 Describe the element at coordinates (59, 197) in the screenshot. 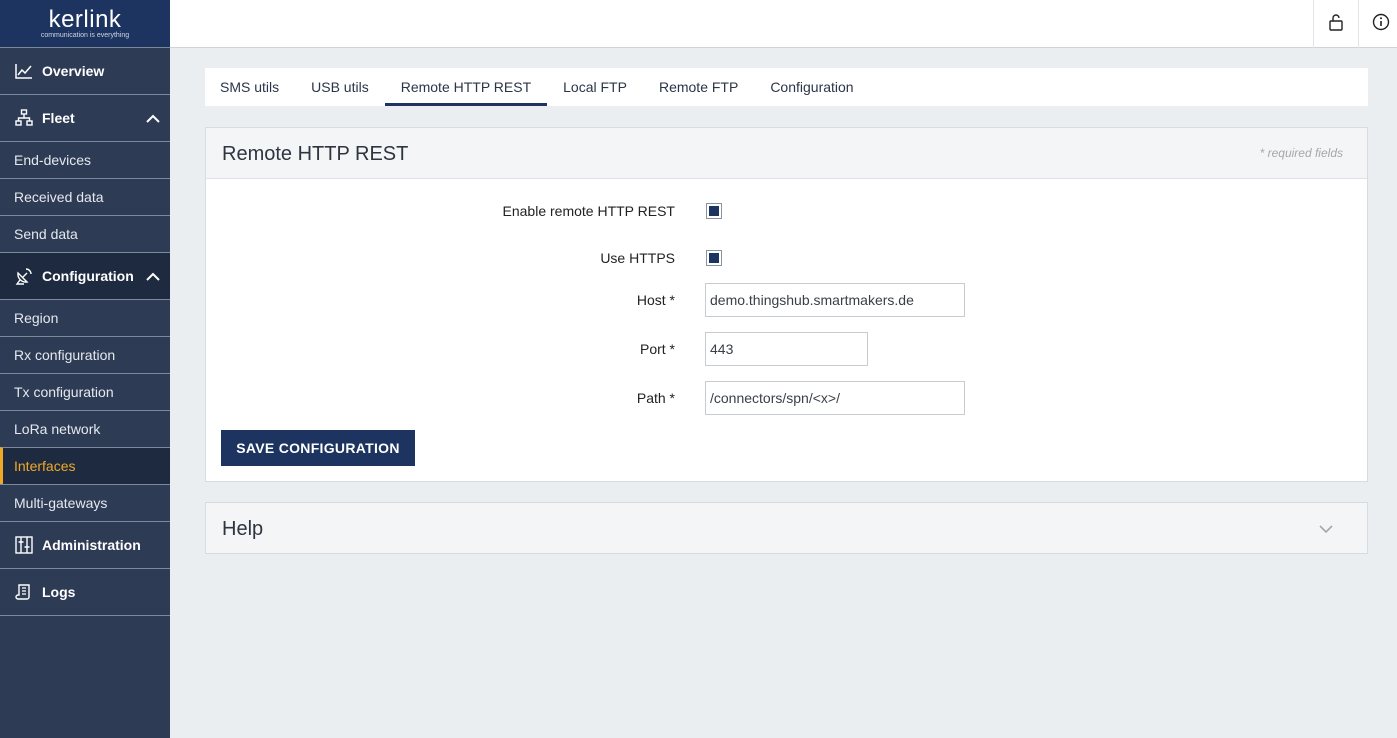

I see `sidebar-item-label: Received data` at that location.